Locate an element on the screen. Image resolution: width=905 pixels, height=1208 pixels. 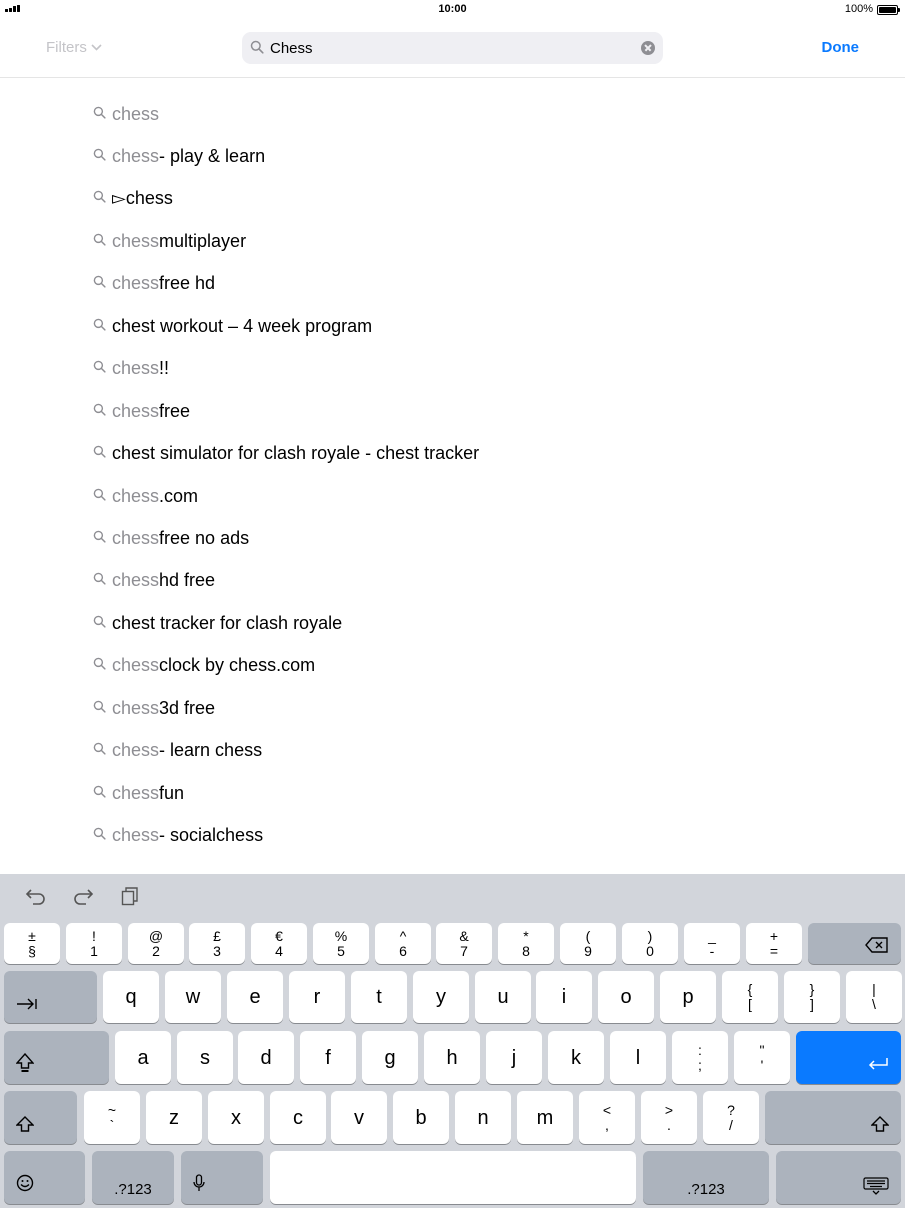
key-symbol: | \ is located at coordinates (874, 997).